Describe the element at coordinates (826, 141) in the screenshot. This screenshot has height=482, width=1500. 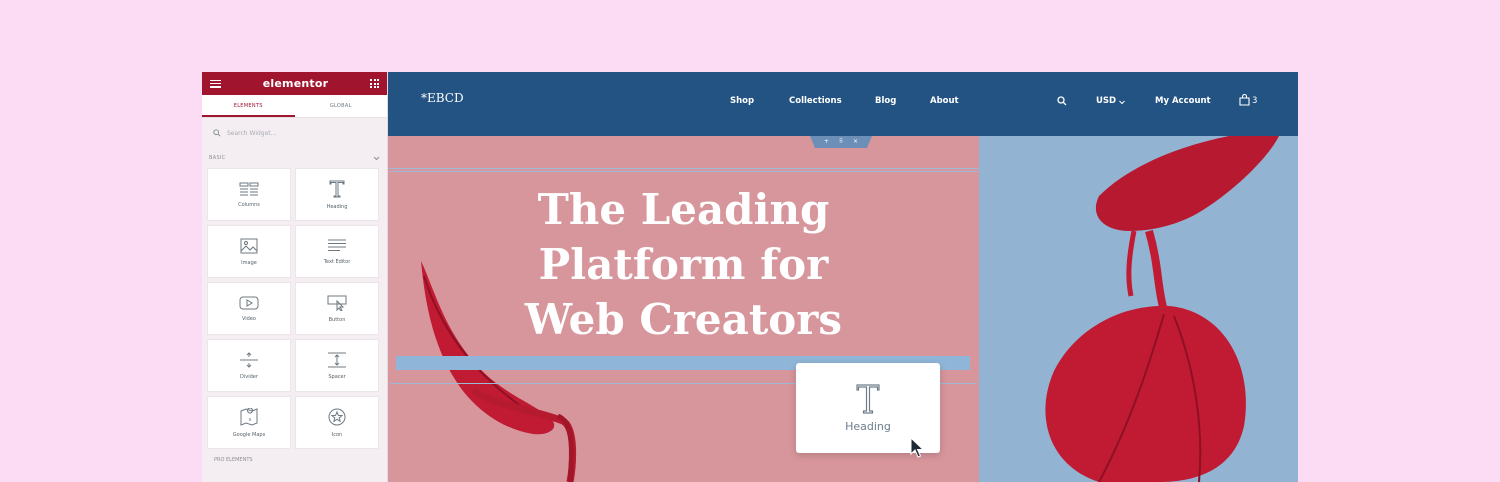
I see `add-section-icon: +` at that location.